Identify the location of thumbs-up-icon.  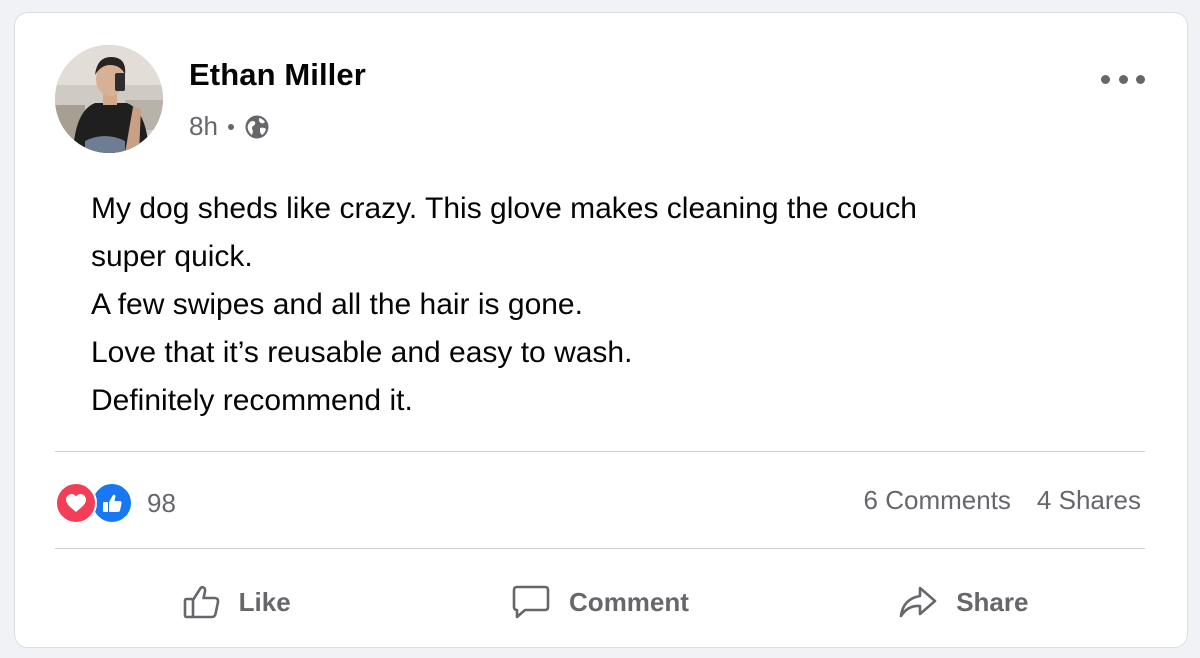
(202, 602).